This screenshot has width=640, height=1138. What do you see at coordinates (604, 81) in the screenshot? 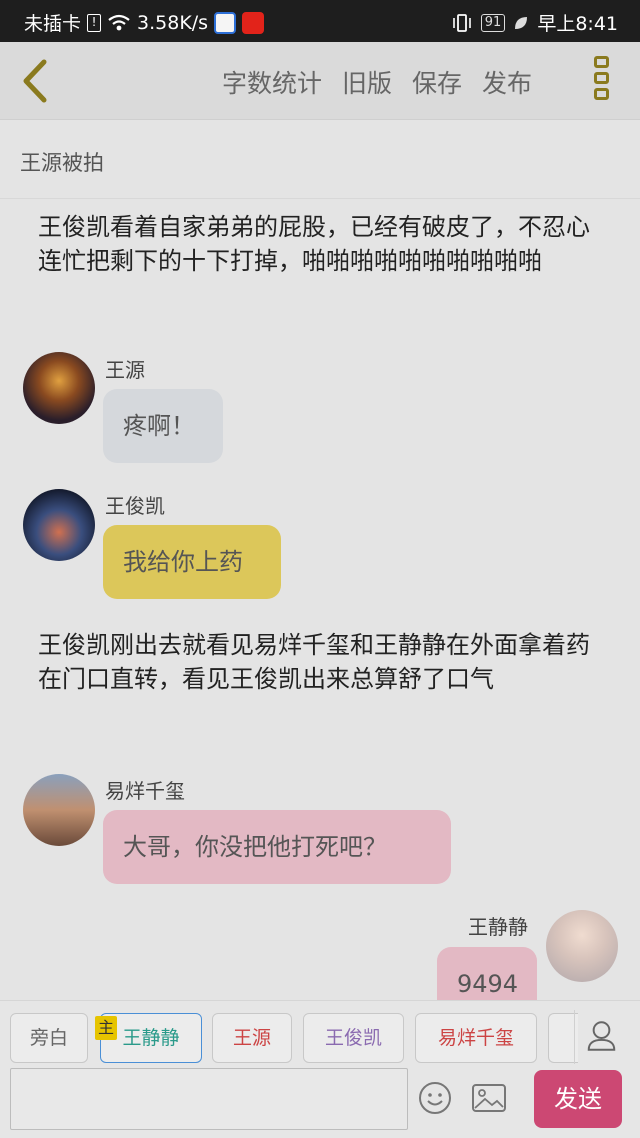
I see `more-menu-icon` at bounding box center [604, 81].